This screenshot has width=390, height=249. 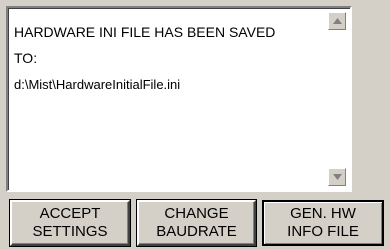 What do you see at coordinates (337, 99) in the screenshot?
I see `vertical-scrollbar` at bounding box center [337, 99].